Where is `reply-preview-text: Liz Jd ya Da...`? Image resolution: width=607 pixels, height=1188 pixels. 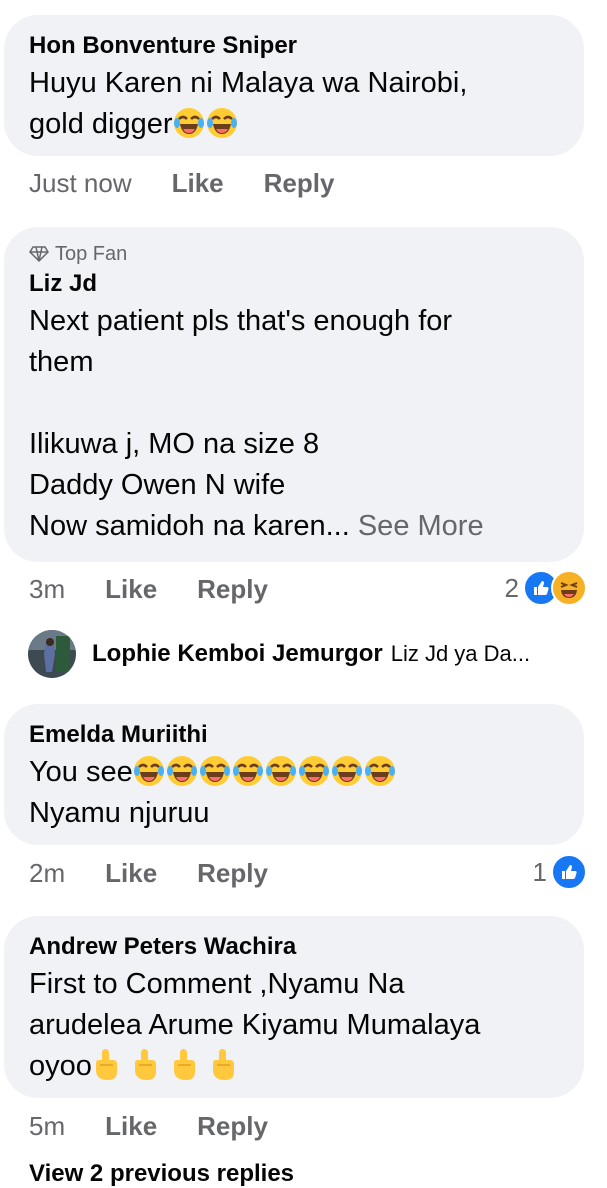 reply-preview-text: Liz Jd ya Da... is located at coordinates (460, 653).